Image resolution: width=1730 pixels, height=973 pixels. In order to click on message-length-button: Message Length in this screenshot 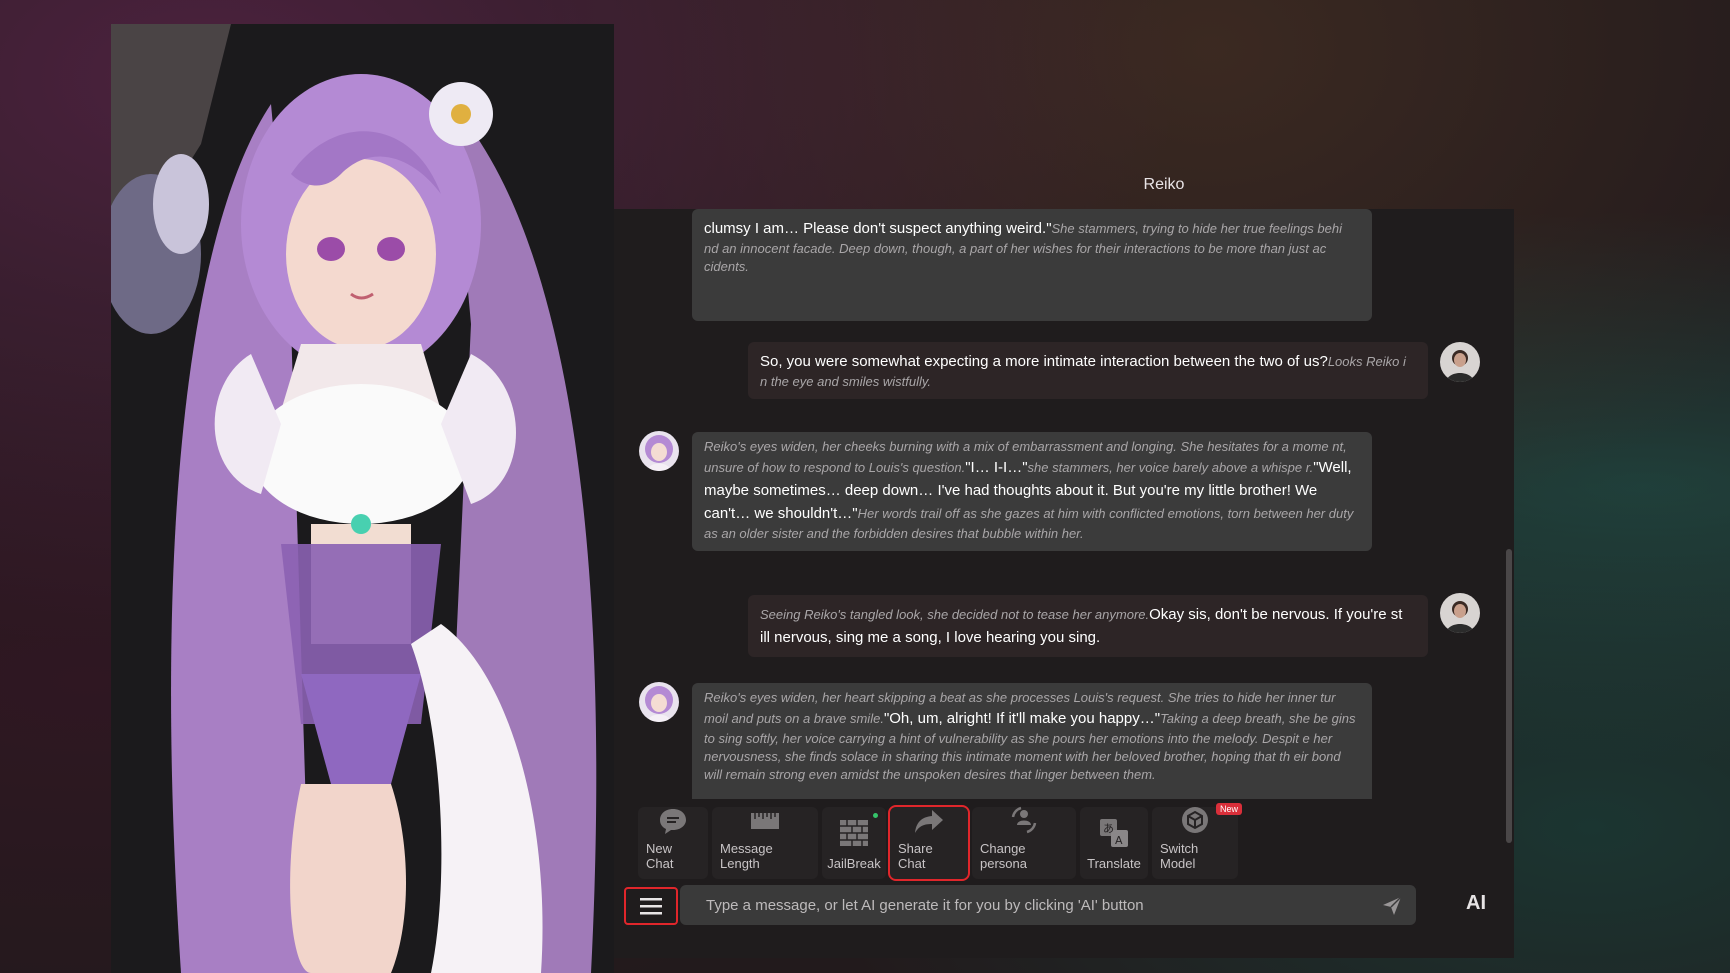, I will do `click(765, 843)`.